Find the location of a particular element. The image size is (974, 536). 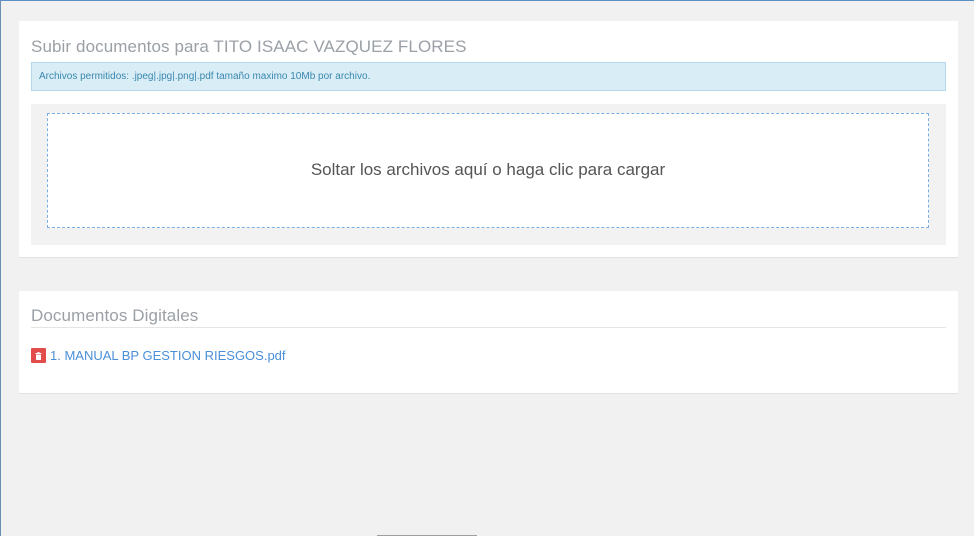

trash-icon is located at coordinates (38, 355).